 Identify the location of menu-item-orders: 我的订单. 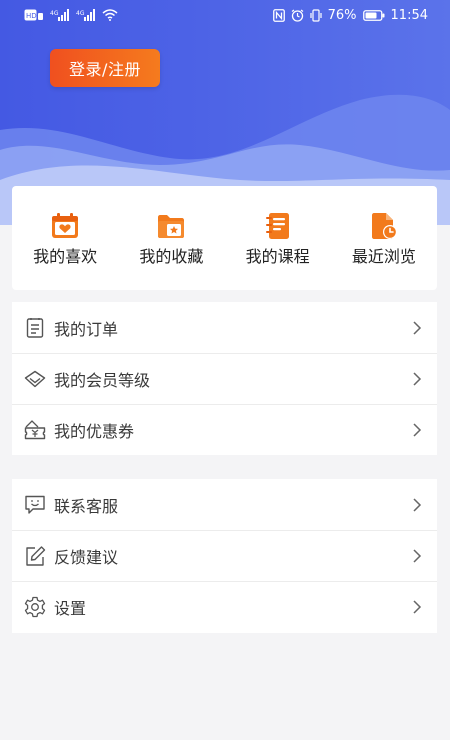
(224, 327).